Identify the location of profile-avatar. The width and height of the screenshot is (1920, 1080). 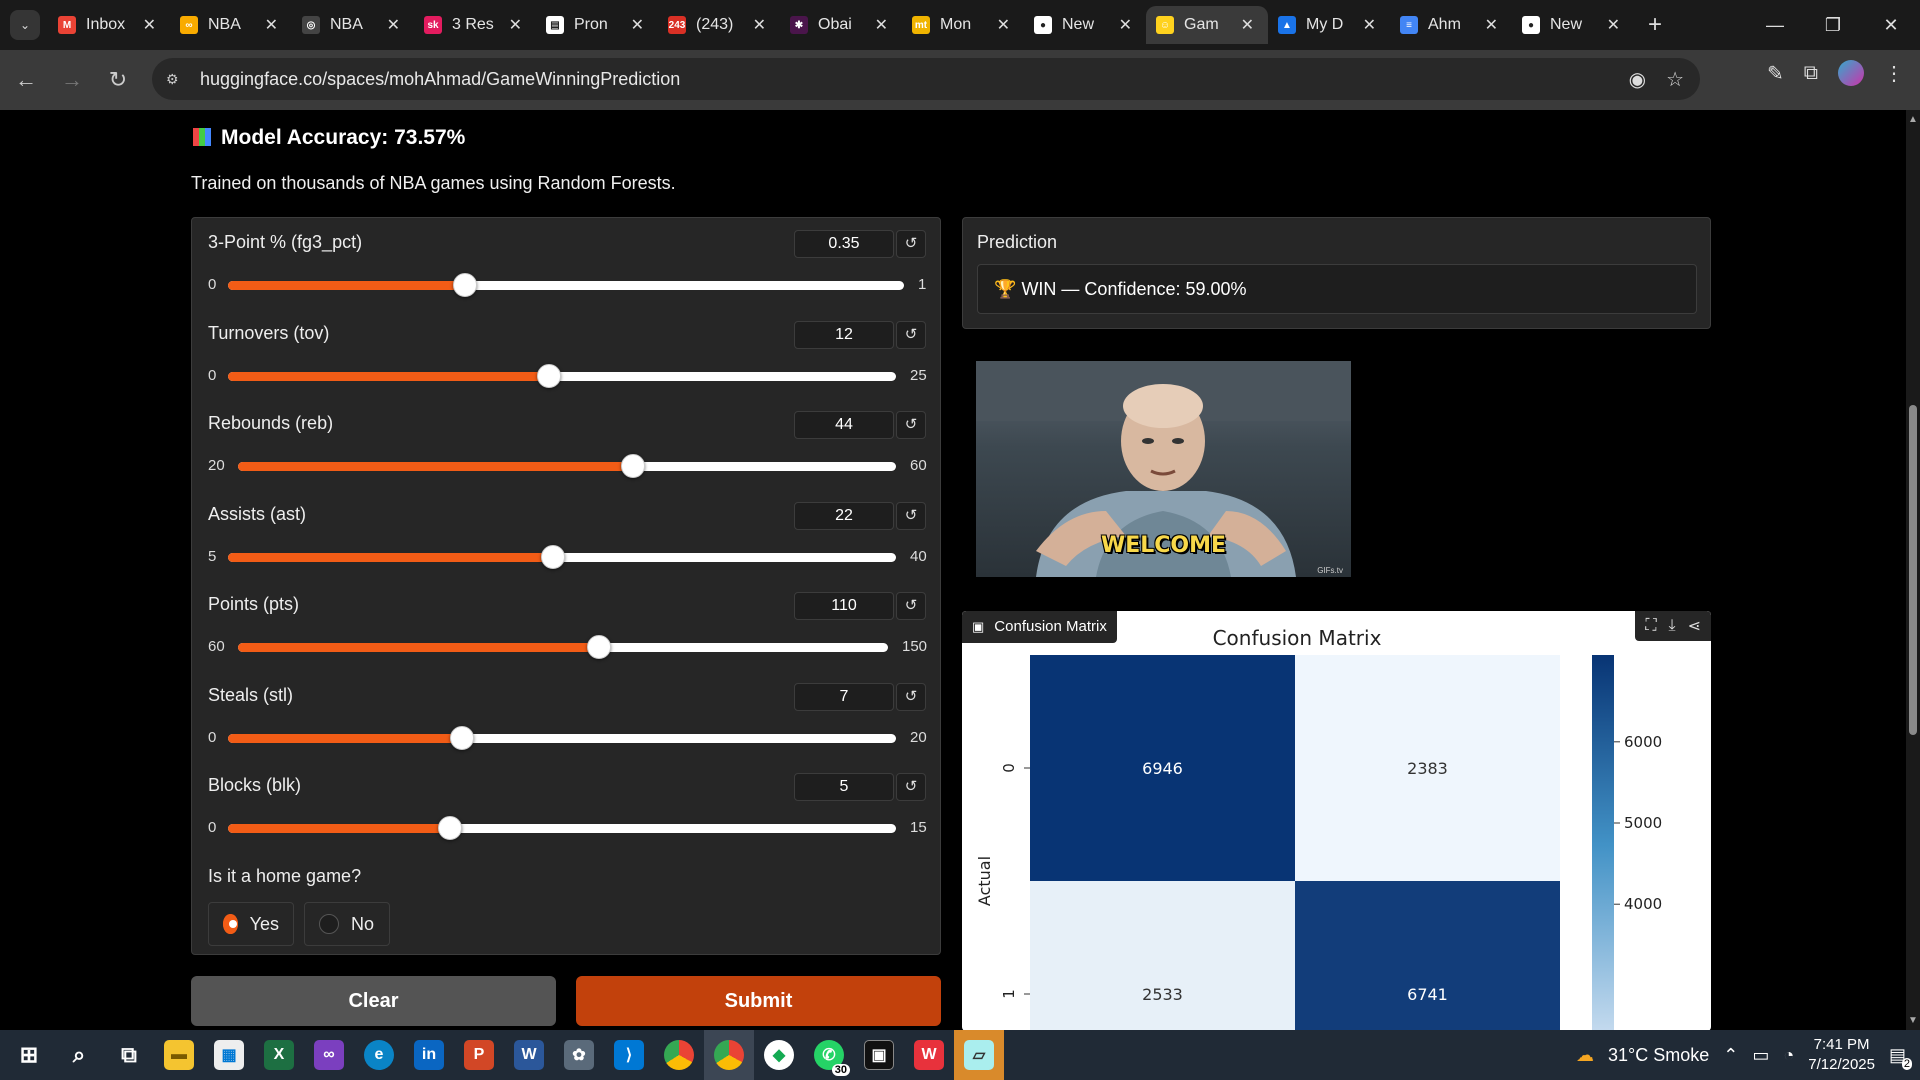
(1851, 73).